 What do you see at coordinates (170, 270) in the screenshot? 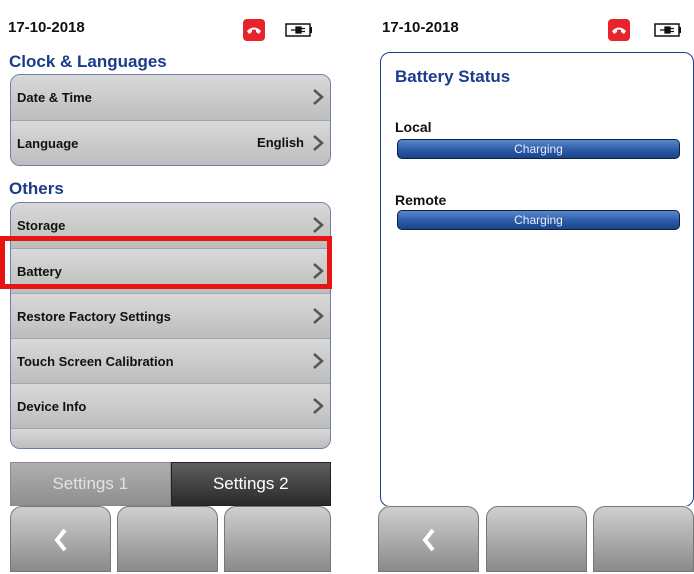
I see `battery-item: Battery` at bounding box center [170, 270].